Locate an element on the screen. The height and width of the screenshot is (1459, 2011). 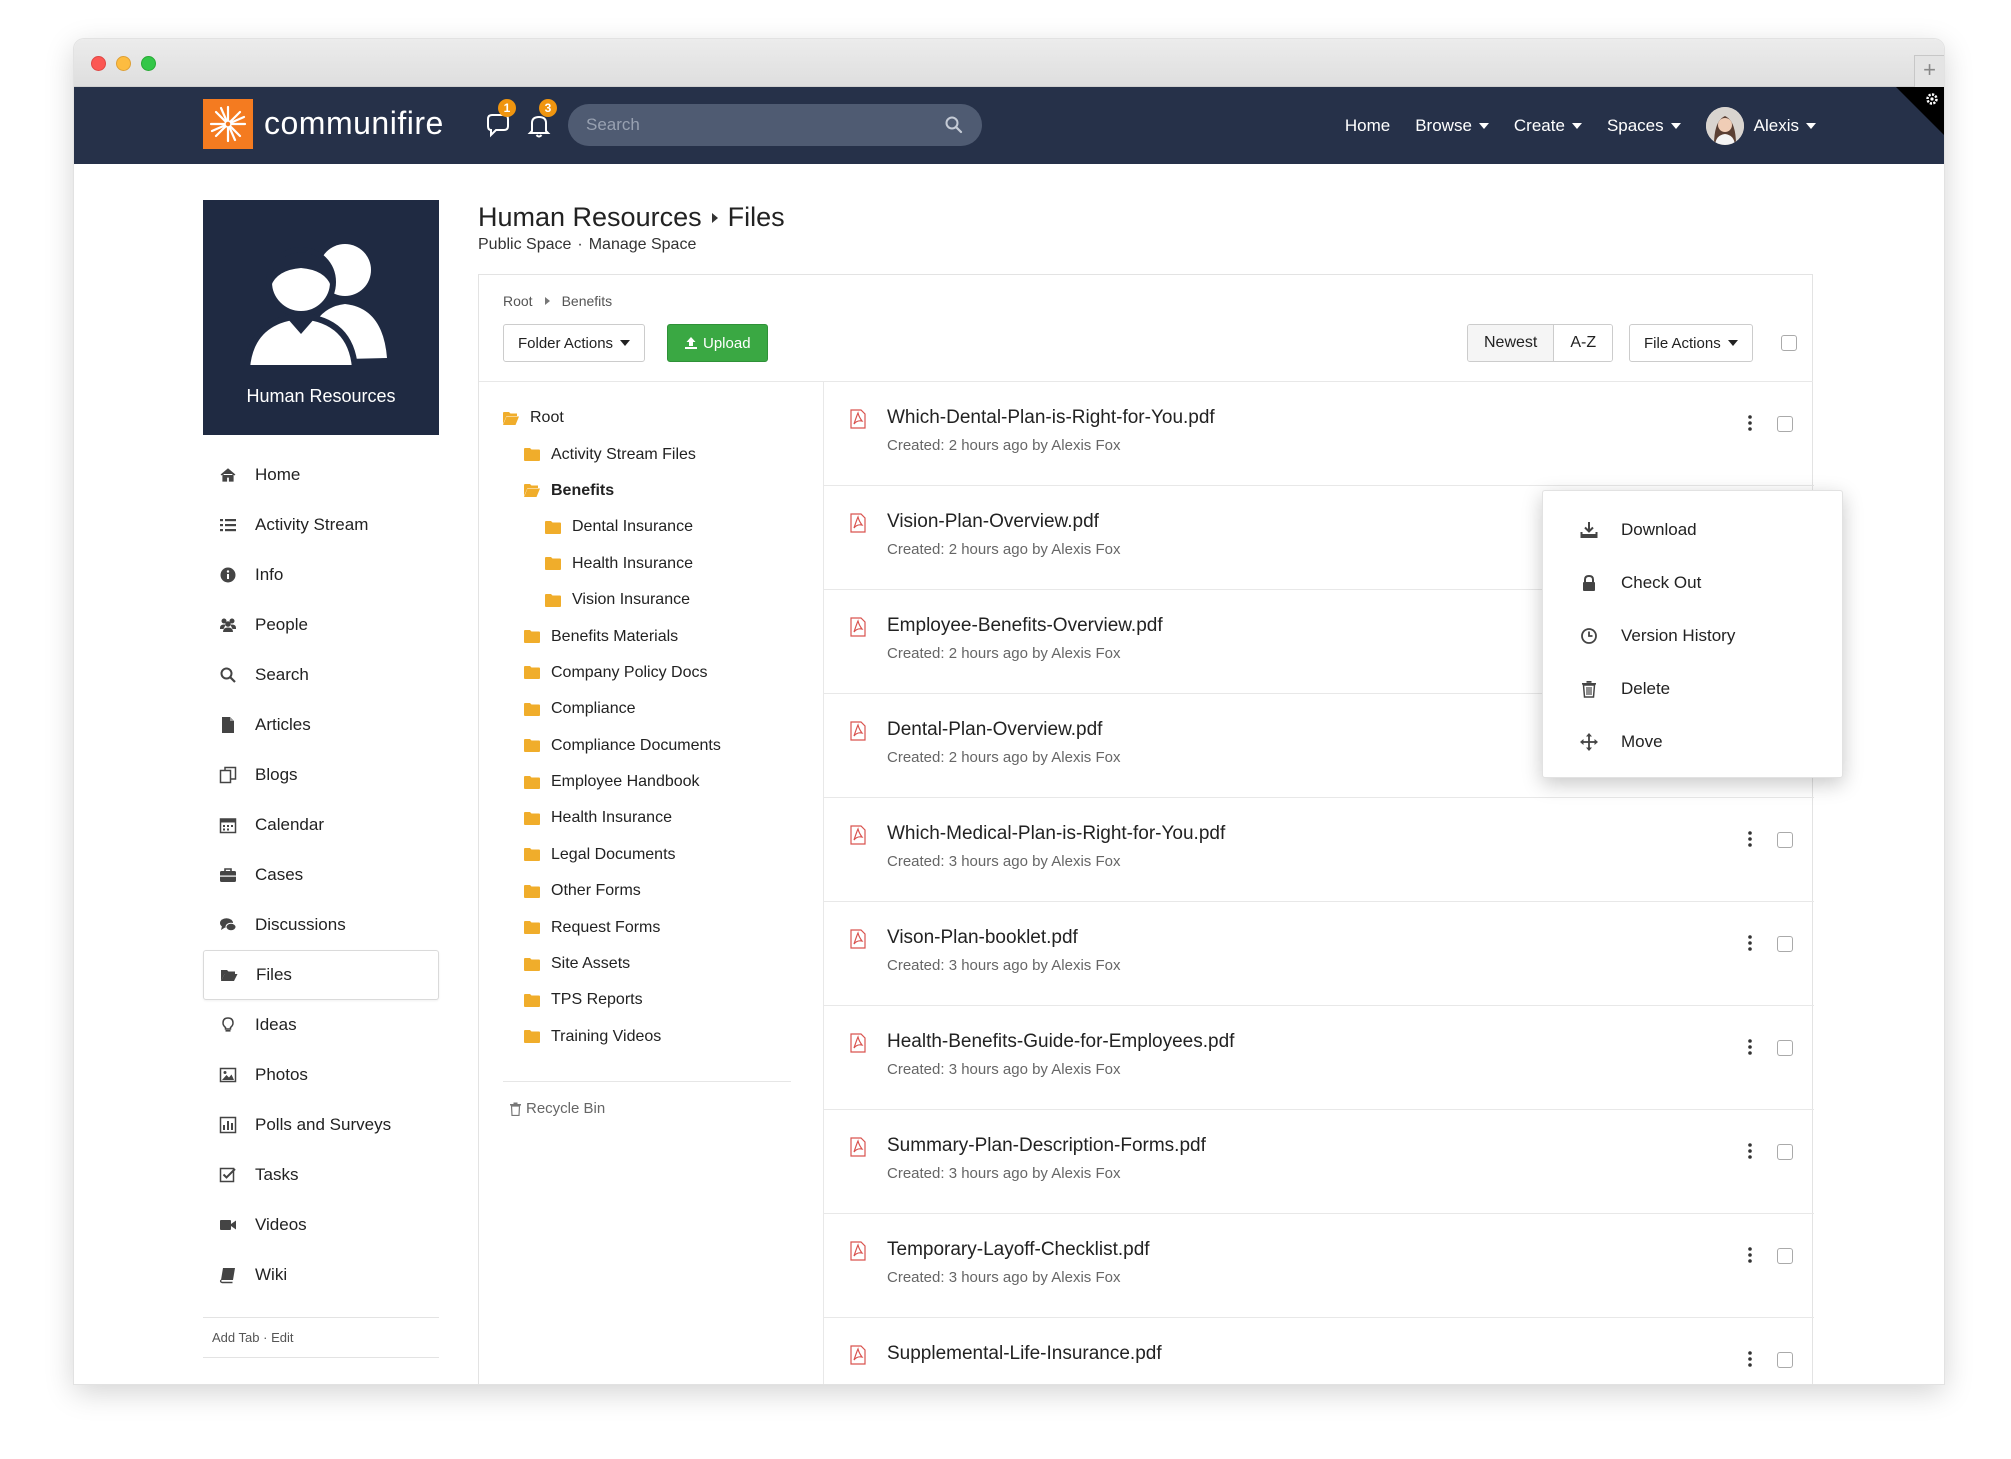
recycle-bin-link: Recycle Bin is located at coordinates (557, 1108).